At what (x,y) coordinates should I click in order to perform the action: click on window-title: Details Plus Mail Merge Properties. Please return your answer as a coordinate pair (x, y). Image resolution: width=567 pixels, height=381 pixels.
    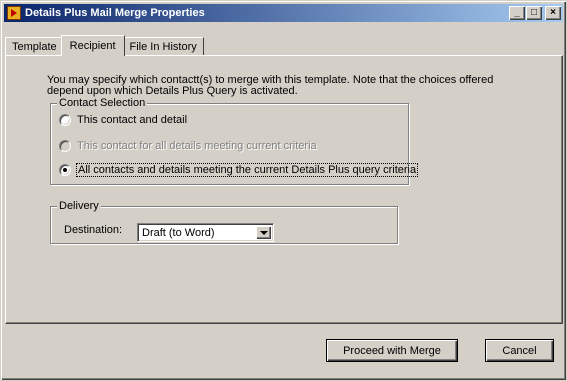
    Looking at the image, I should click on (115, 13).